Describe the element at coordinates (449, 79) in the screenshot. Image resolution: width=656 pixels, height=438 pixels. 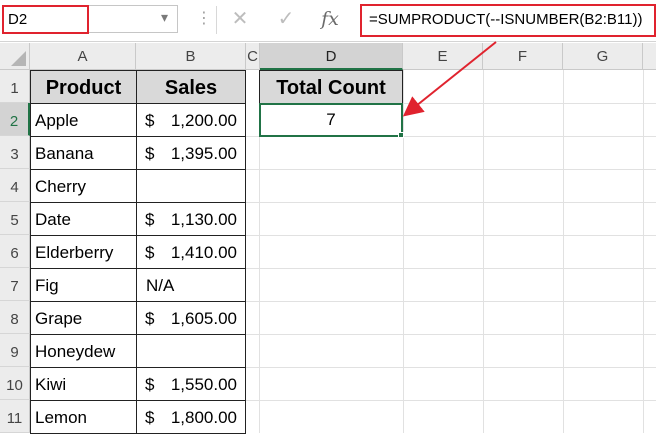
I see `annotation-arrow` at that location.